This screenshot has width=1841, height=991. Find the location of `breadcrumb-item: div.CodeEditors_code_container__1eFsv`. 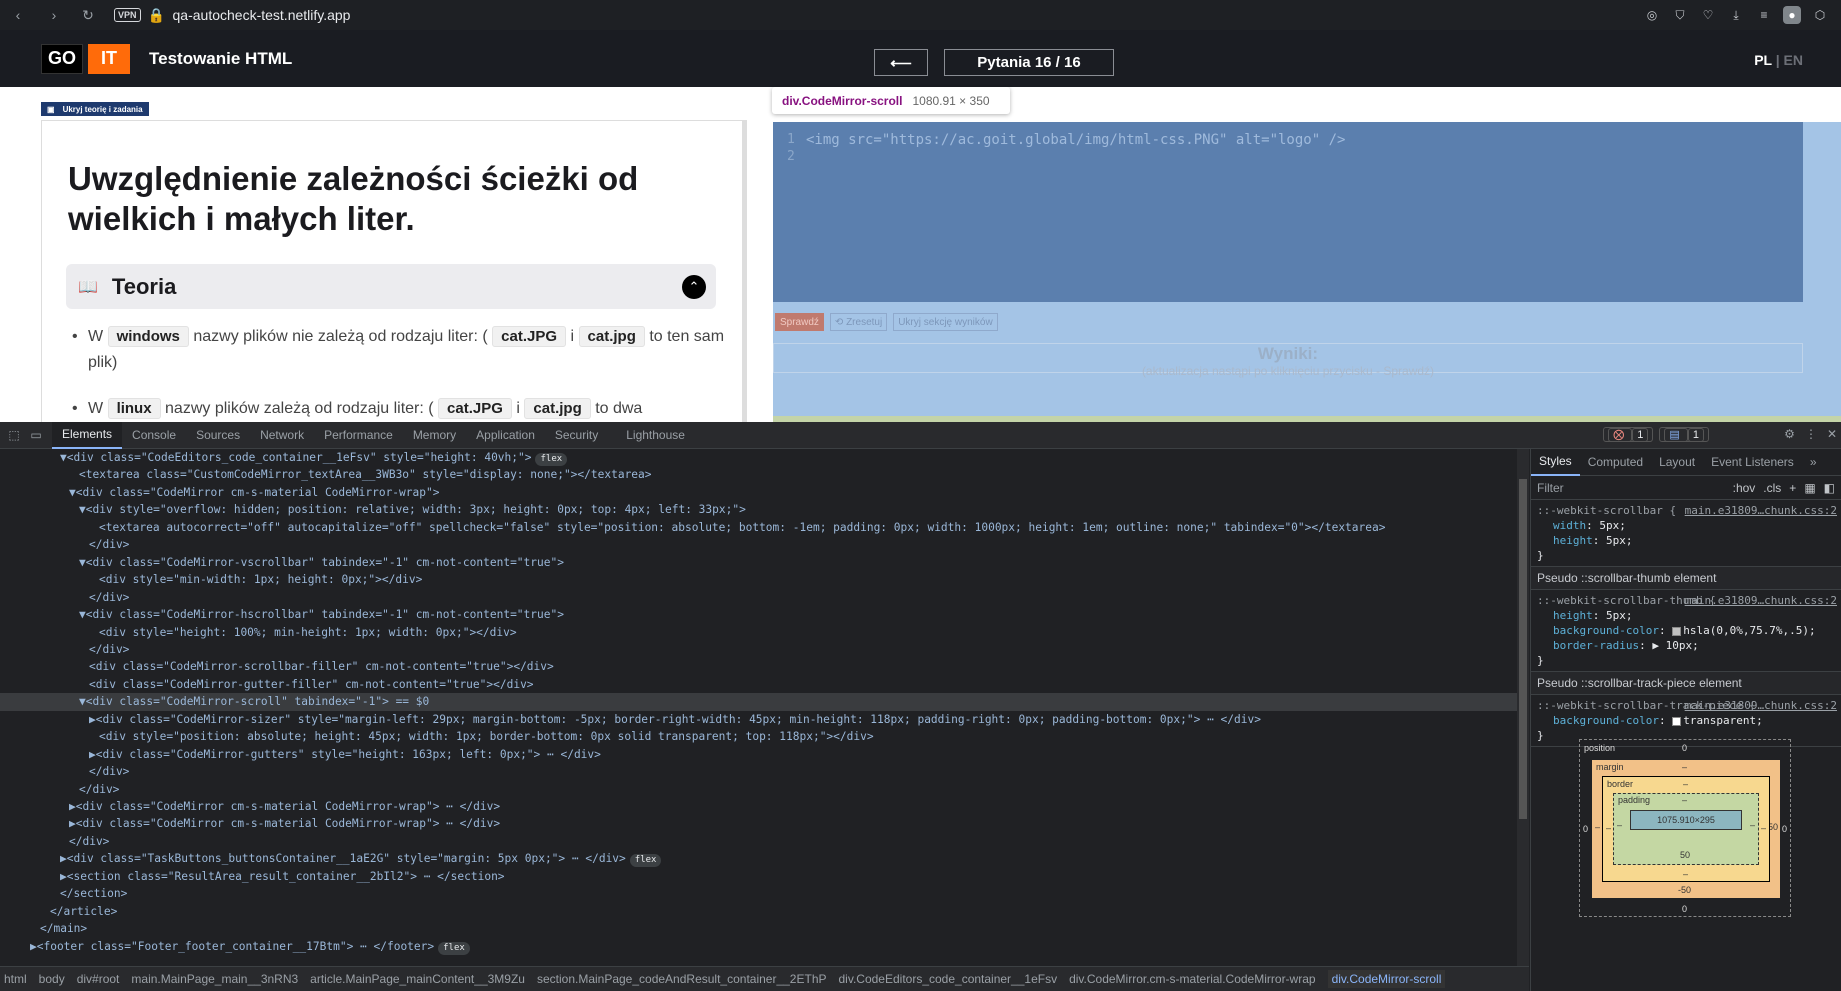

breadcrumb-item: div.CodeEditors_code_container__1eFsv is located at coordinates (948, 979).